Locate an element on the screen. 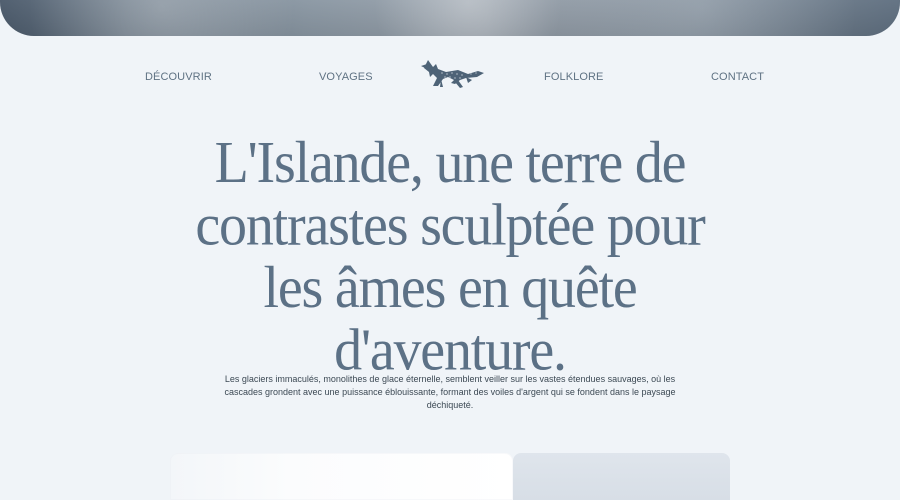 This screenshot has height=500, width=900. nav-link-contact: CONTACT is located at coordinates (737, 77).